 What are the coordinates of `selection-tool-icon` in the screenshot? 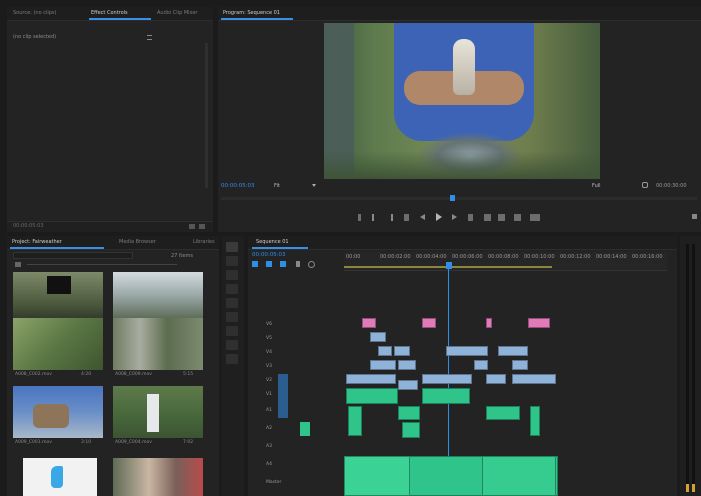 It's located at (232, 247).